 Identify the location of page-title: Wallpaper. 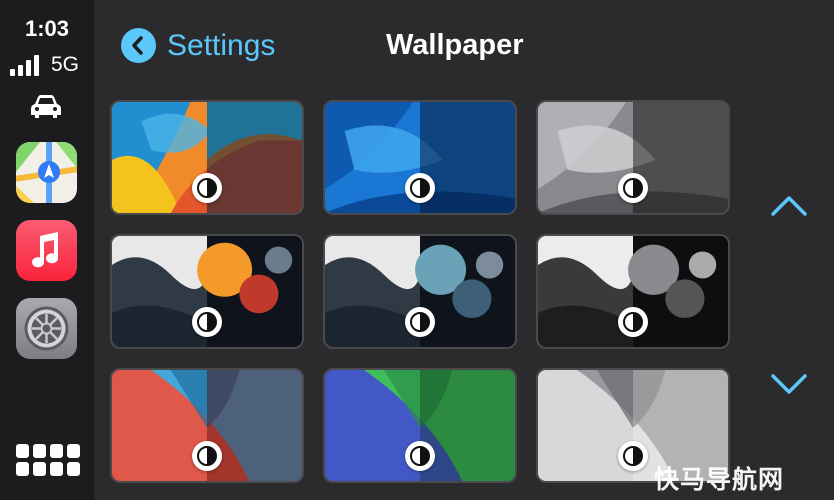
(455, 45).